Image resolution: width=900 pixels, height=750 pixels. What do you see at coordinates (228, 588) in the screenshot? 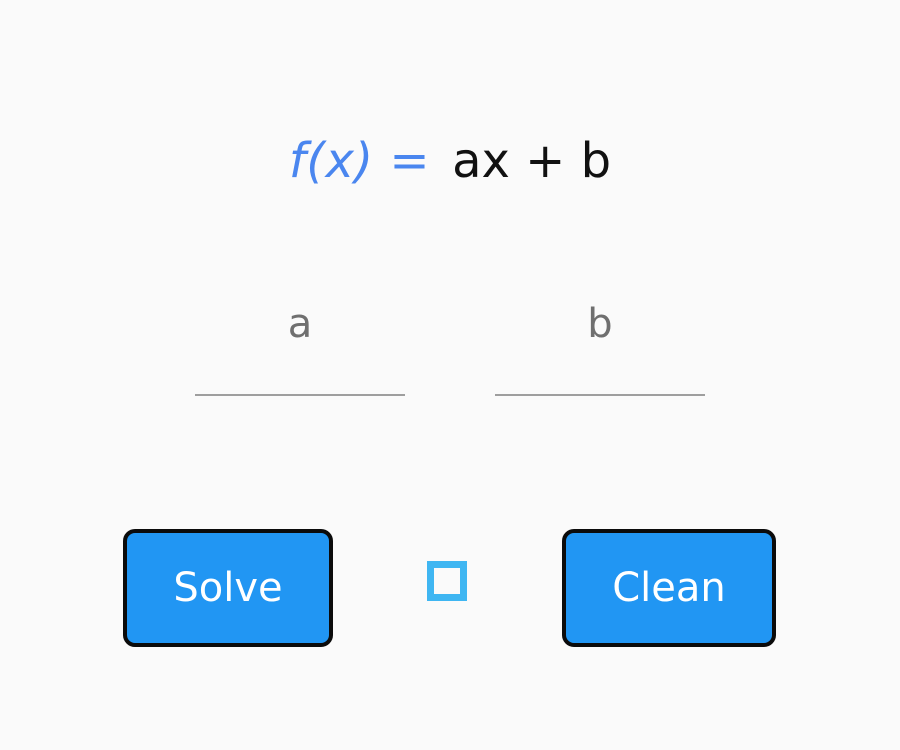
I see `solve-button: Solve` at bounding box center [228, 588].